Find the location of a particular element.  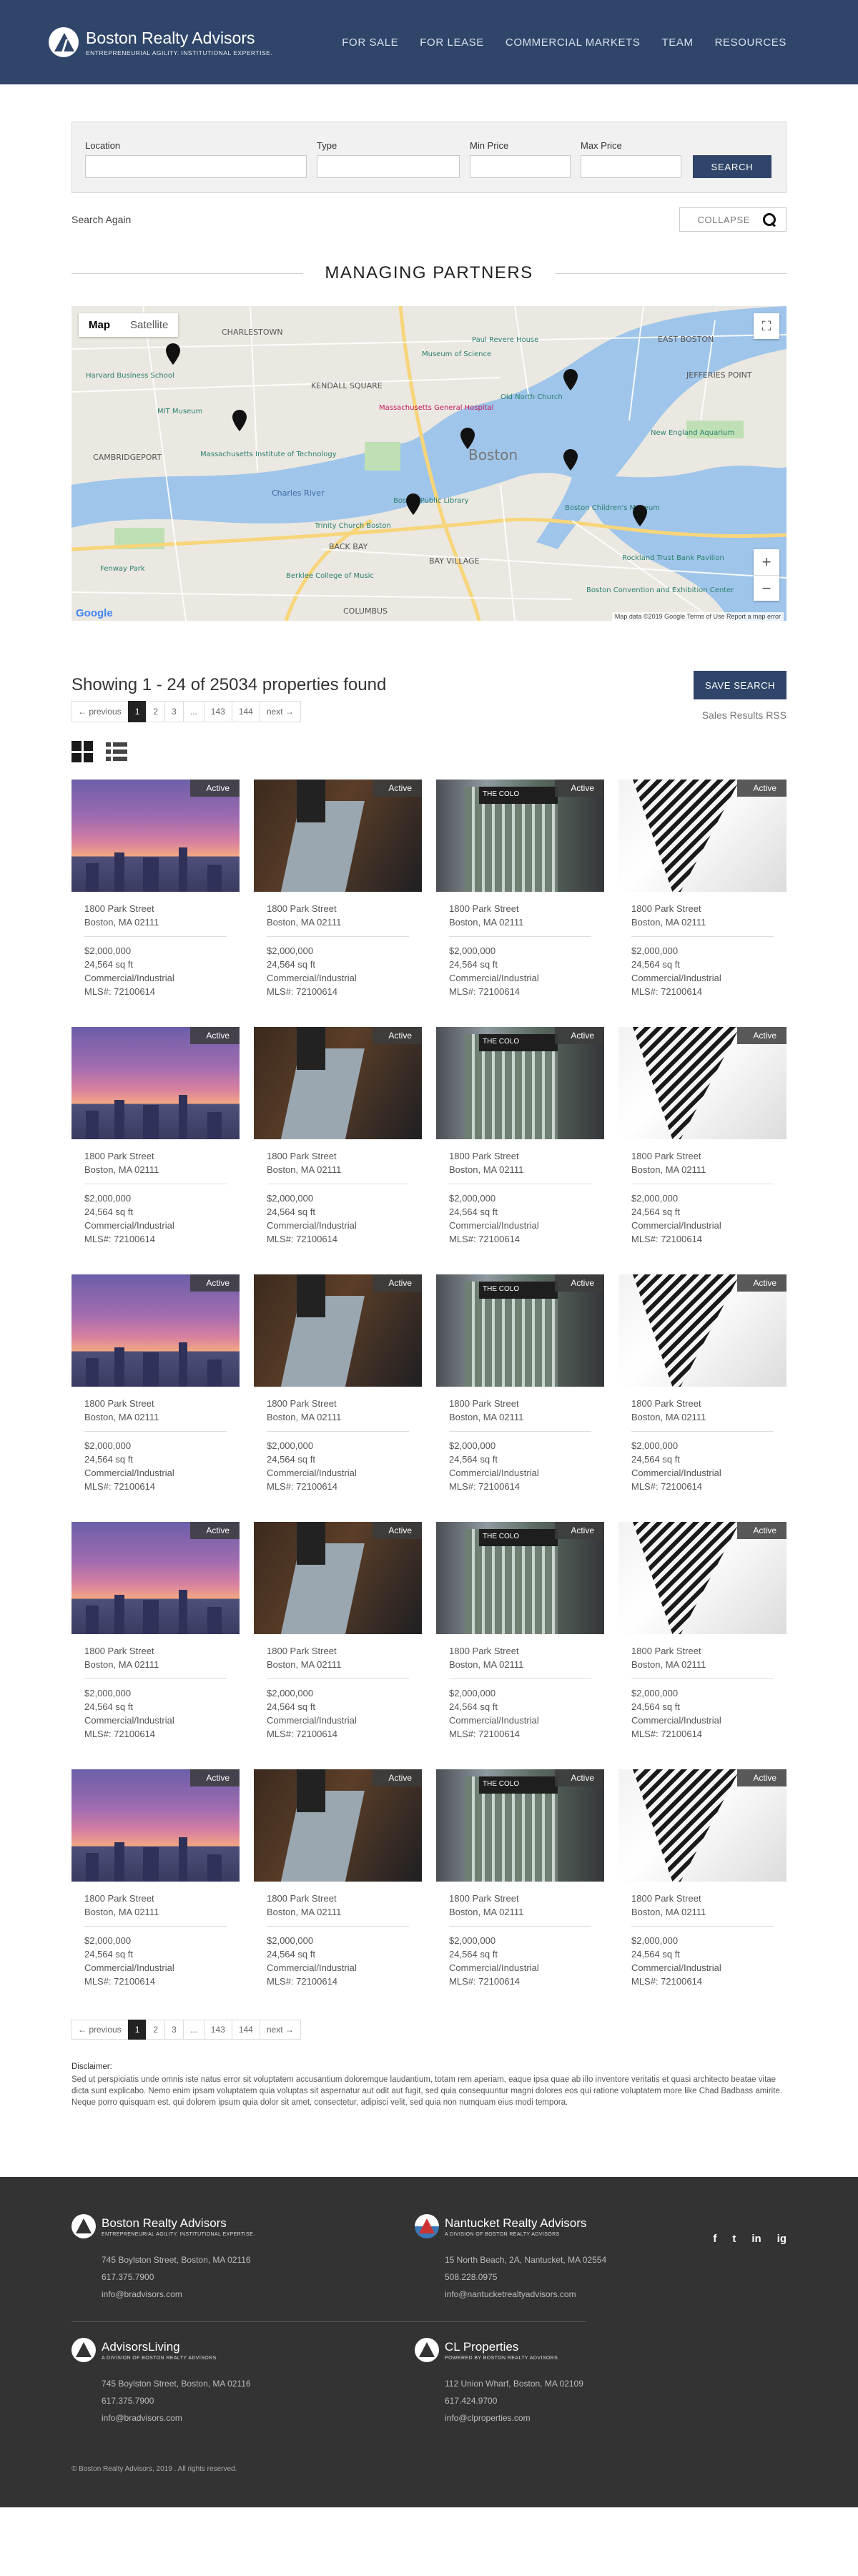

zoom-in-button: + is located at coordinates (766, 562).